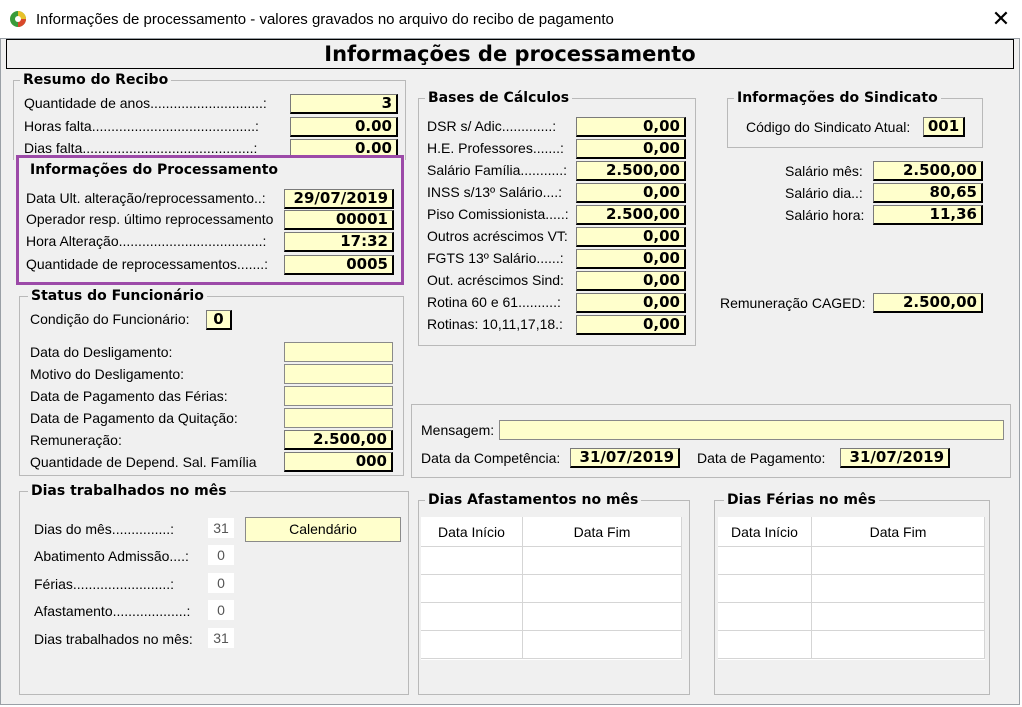 The image size is (1022, 707). What do you see at coordinates (828, 127) in the screenshot?
I see `sindicato-codigo-label: Código do Sindicato Atual:` at bounding box center [828, 127].